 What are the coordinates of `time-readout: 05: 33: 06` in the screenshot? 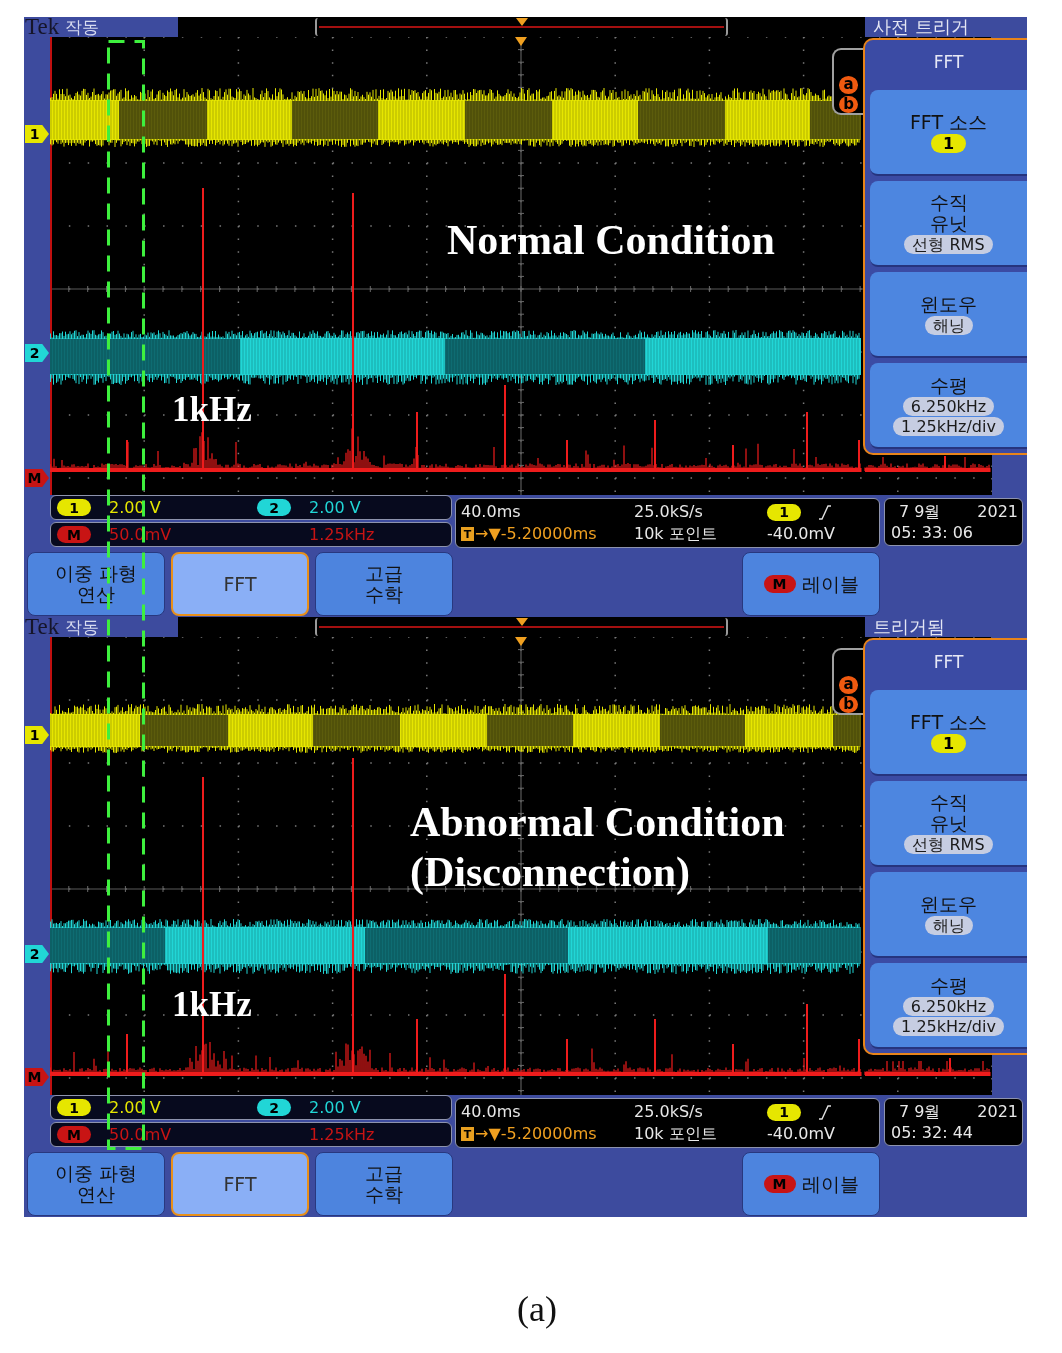 It's located at (932, 532).